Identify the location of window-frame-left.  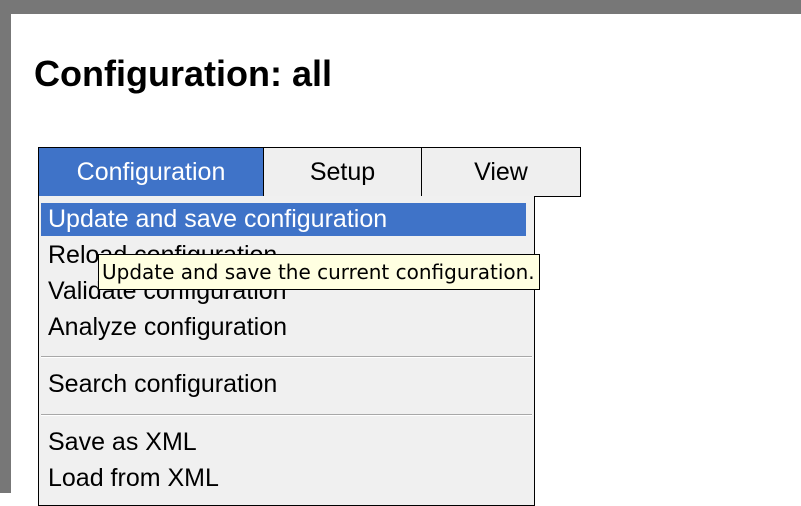
(5, 246).